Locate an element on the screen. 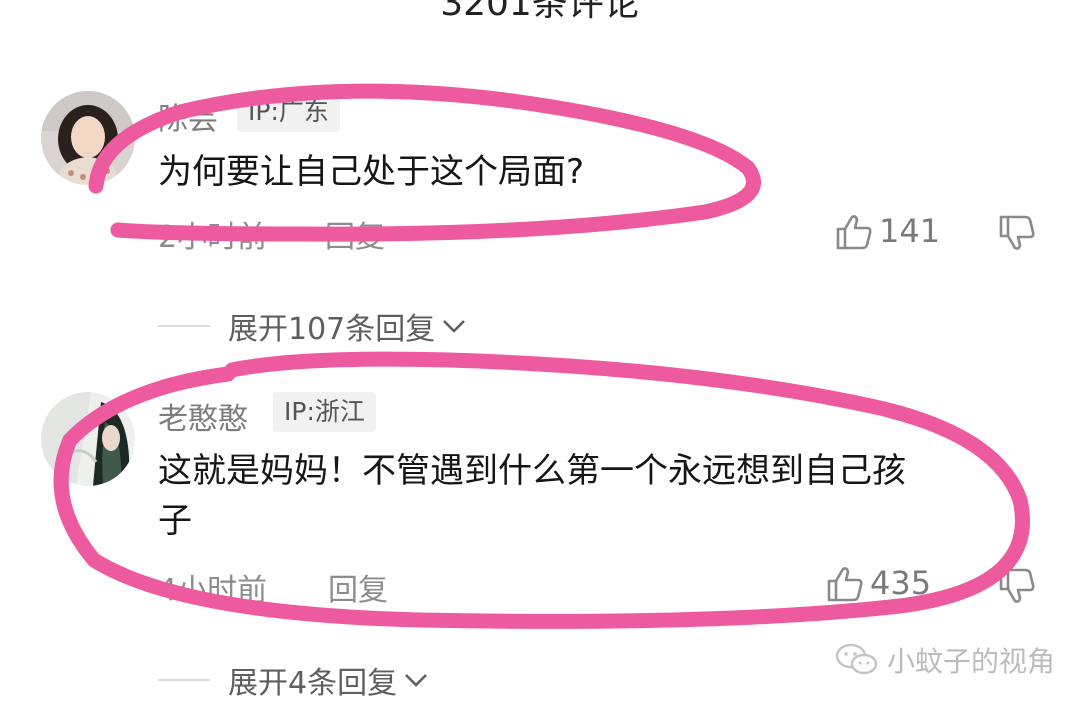  expand-replies-label: 展开4条回复 is located at coordinates (313, 683).